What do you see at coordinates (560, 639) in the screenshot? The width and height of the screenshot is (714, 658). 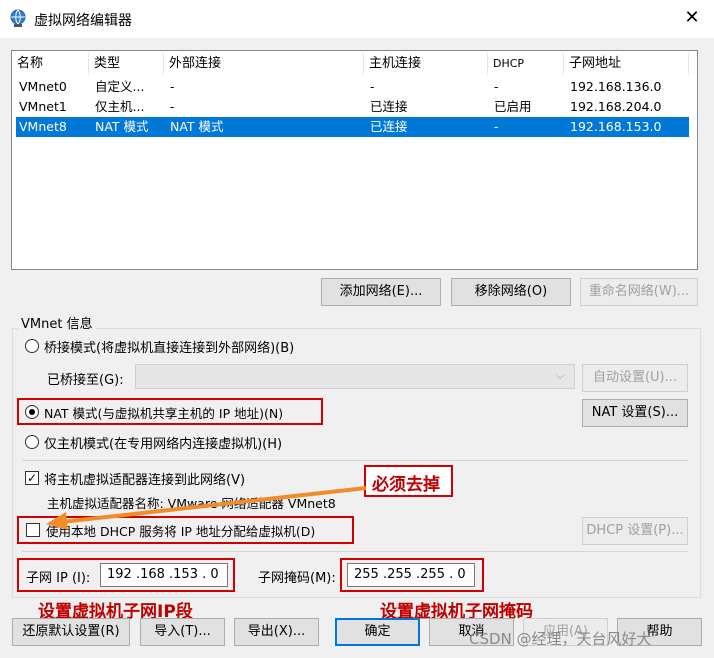 I see `watermark: CSDN @经理，天台风好大` at bounding box center [560, 639].